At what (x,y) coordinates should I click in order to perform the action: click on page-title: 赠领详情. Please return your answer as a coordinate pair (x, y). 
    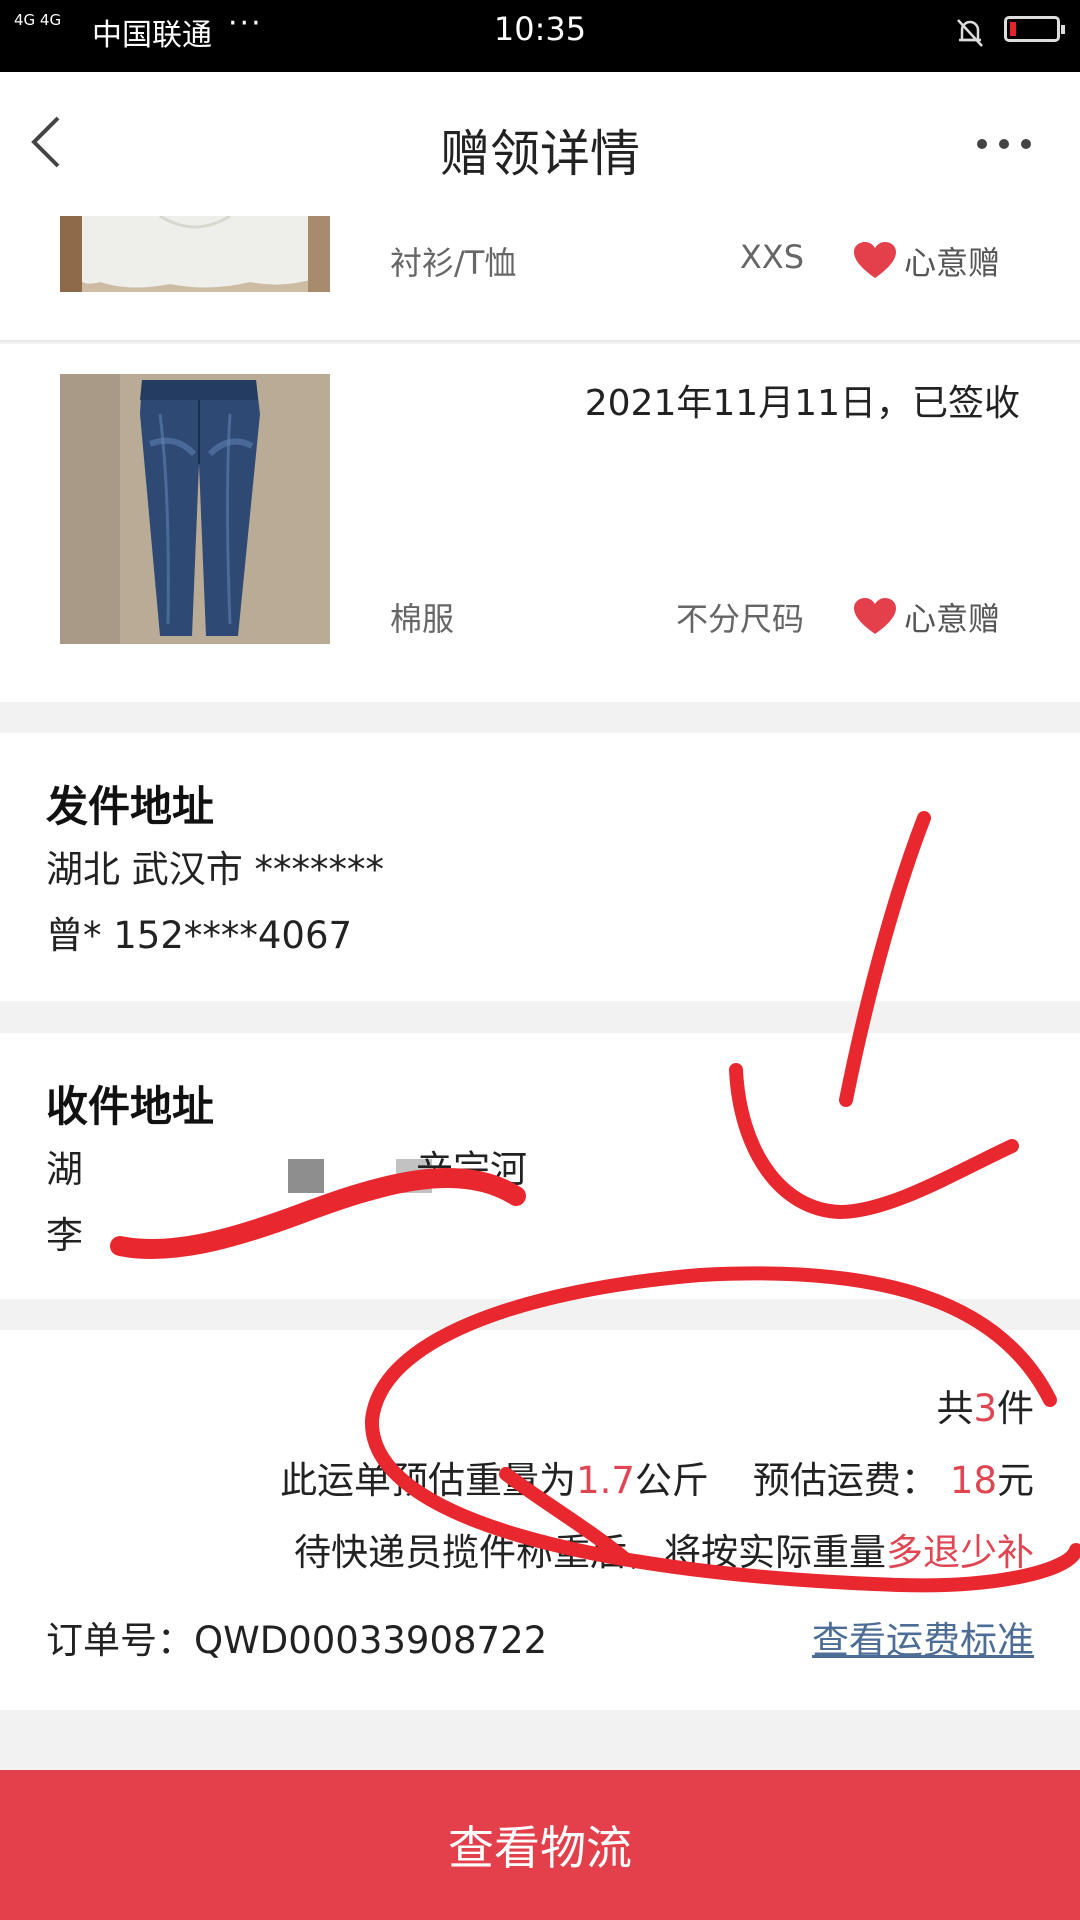
    Looking at the image, I should click on (540, 154).